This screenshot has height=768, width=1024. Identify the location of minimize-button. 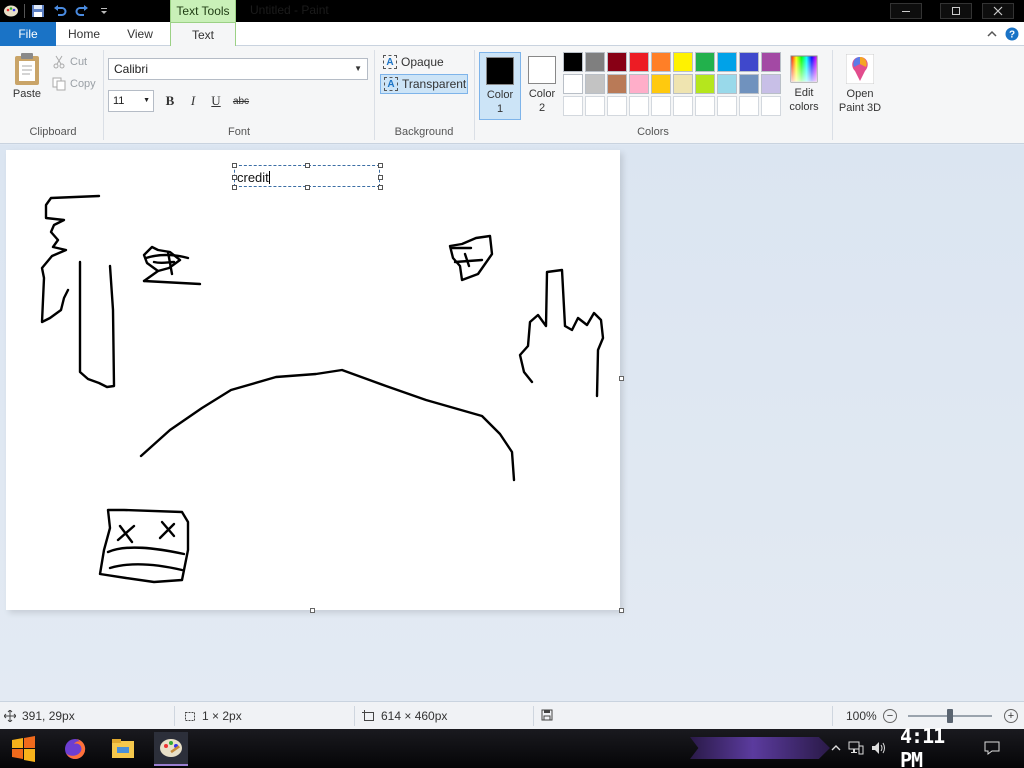
(906, 11).